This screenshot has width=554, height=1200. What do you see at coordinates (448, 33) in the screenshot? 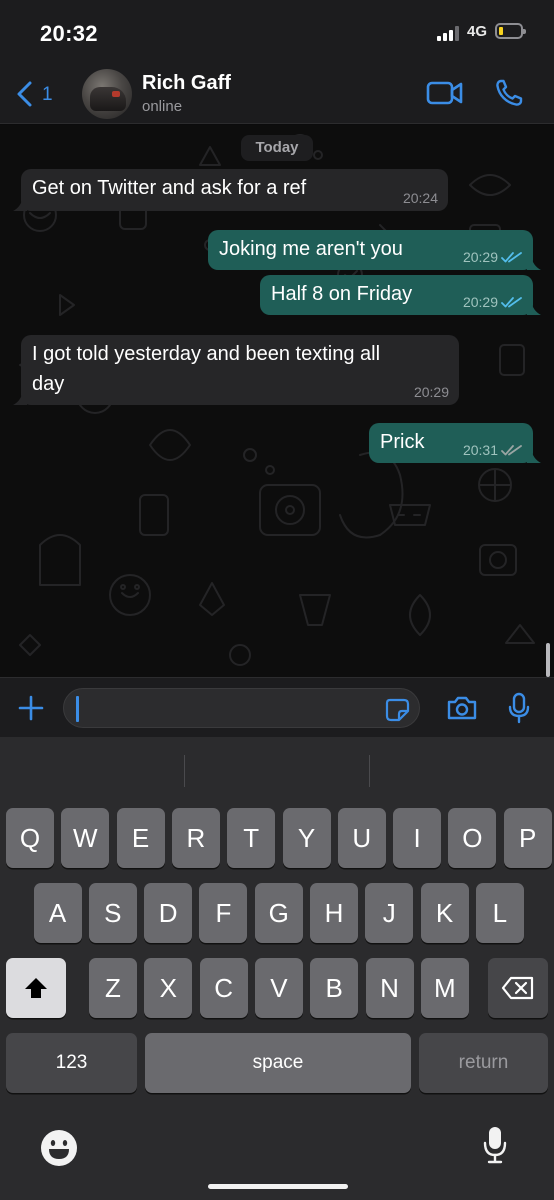
I see `signal-strength-icon` at bounding box center [448, 33].